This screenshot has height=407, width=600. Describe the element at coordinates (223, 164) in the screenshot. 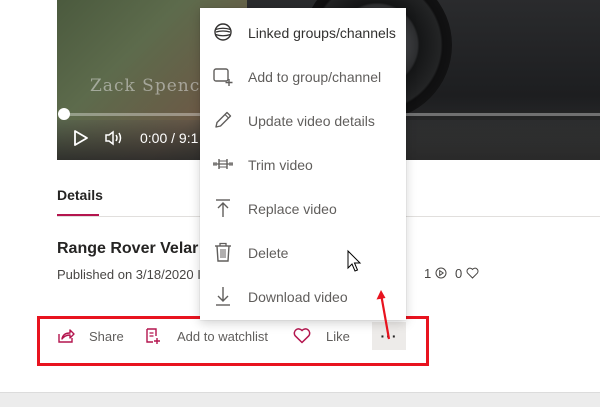

I see `trim-icon` at that location.